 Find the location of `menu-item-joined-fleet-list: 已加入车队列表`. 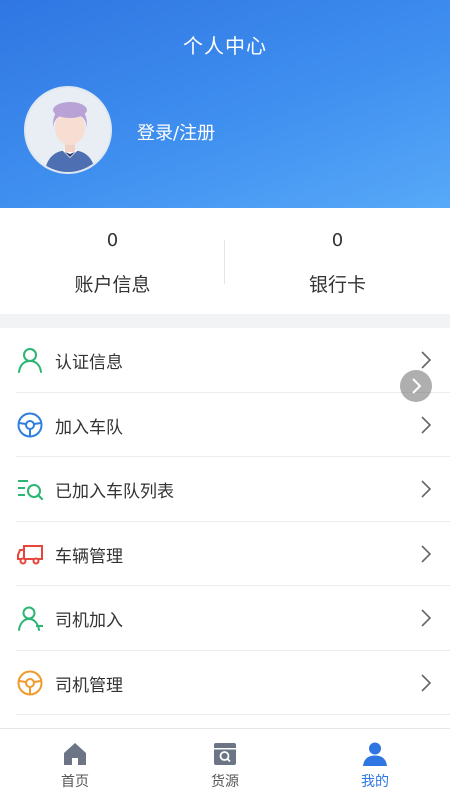

menu-item-joined-fleet-list: 已加入车队列表 is located at coordinates (233, 489).